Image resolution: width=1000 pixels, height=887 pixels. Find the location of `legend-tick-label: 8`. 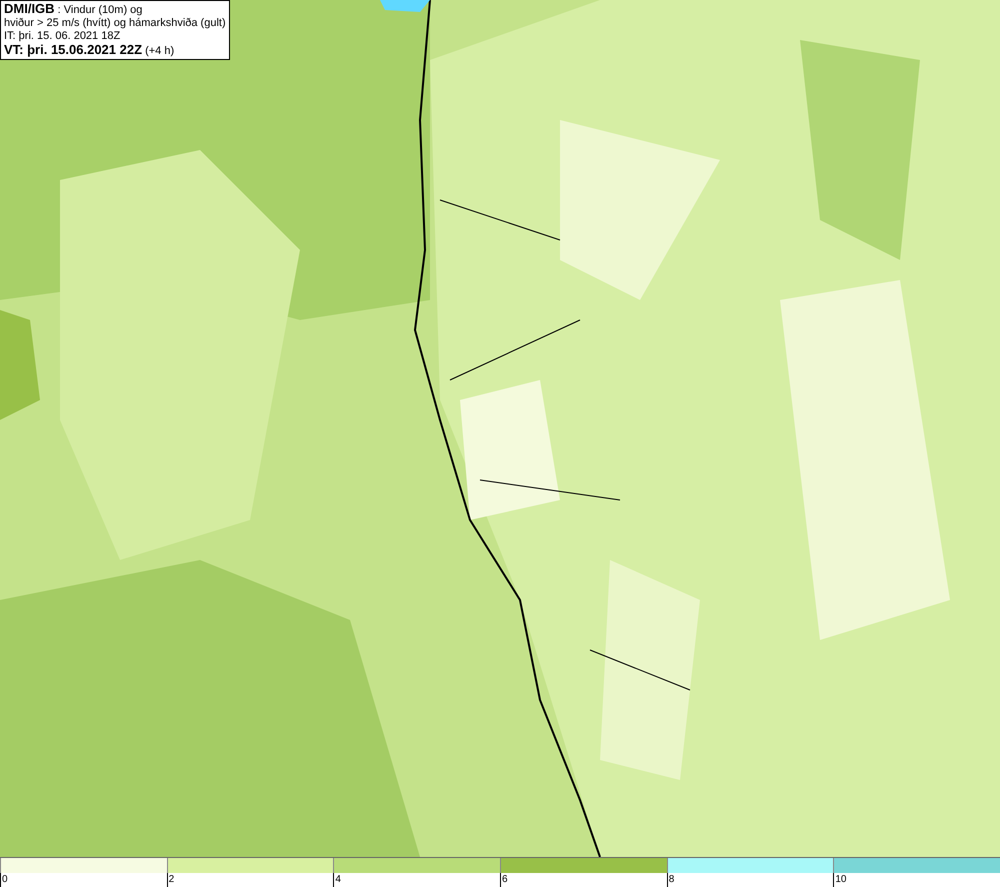

legend-tick-label: 8 is located at coordinates (671, 879).